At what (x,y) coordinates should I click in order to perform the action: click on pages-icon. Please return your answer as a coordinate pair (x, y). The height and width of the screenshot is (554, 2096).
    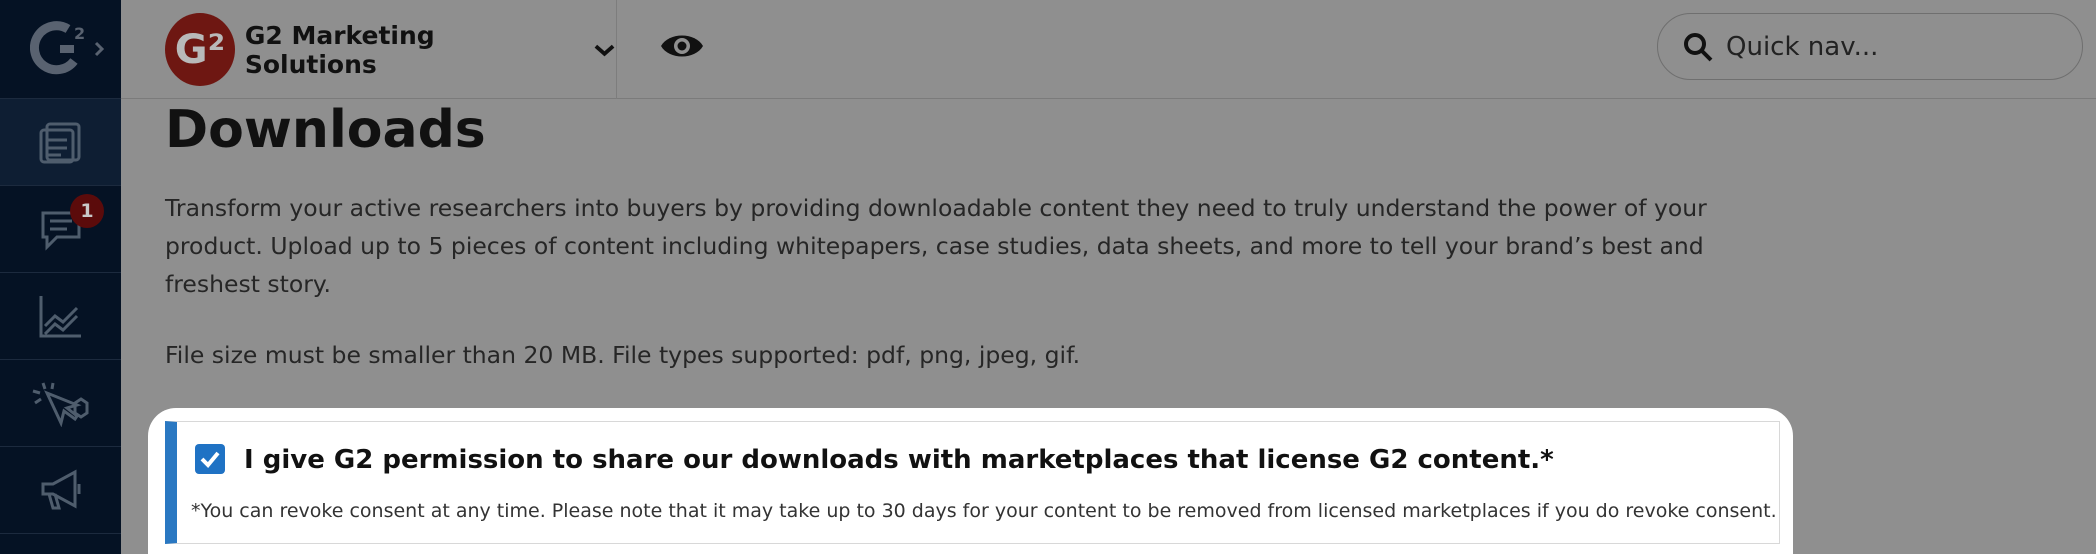
    Looking at the image, I should click on (59, 143).